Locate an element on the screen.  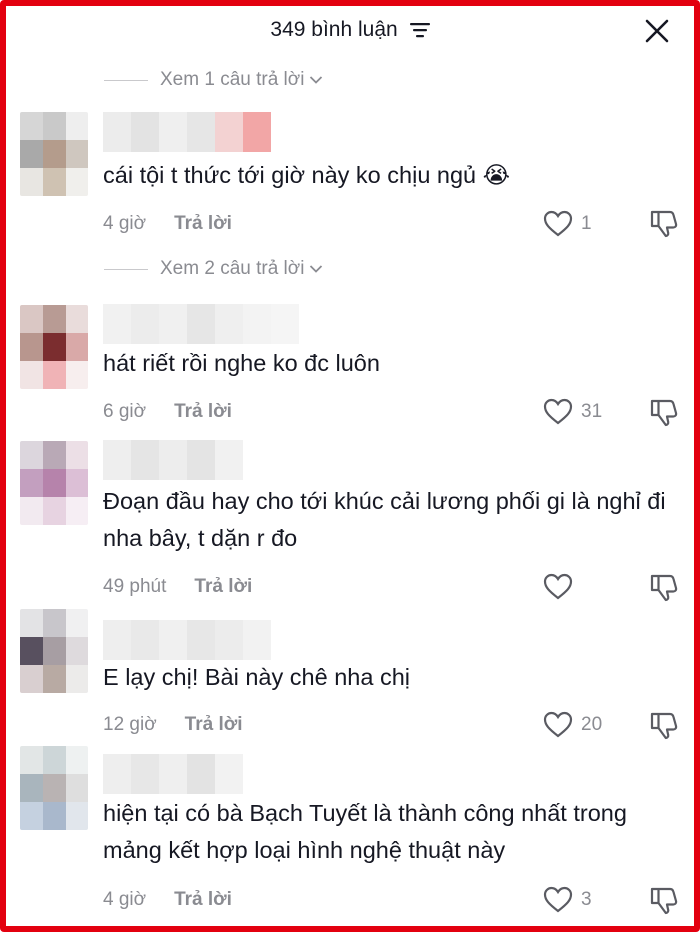
like-count: 3 is located at coordinates (586, 899).